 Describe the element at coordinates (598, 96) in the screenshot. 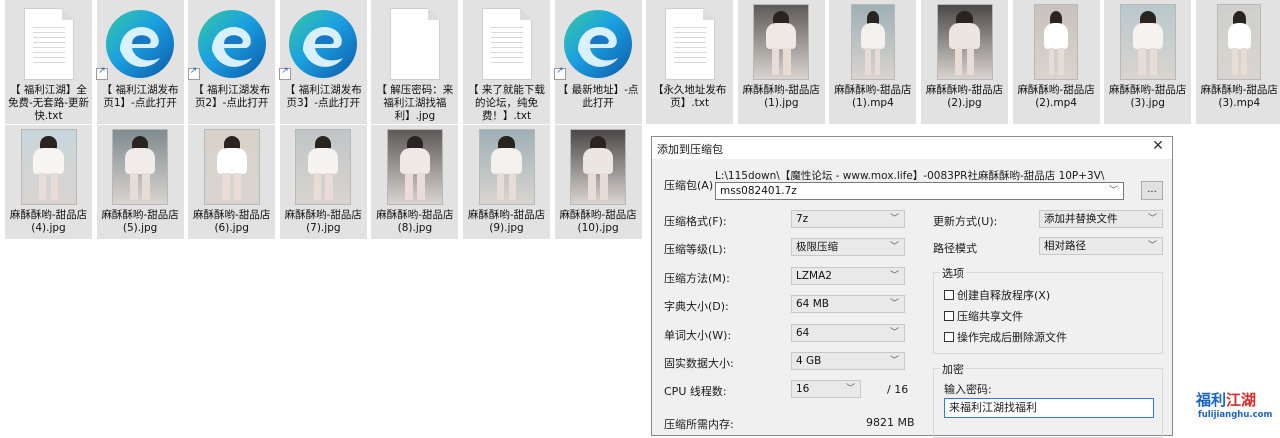

I see `file-name: 【 最新地址】-点此打开` at that location.